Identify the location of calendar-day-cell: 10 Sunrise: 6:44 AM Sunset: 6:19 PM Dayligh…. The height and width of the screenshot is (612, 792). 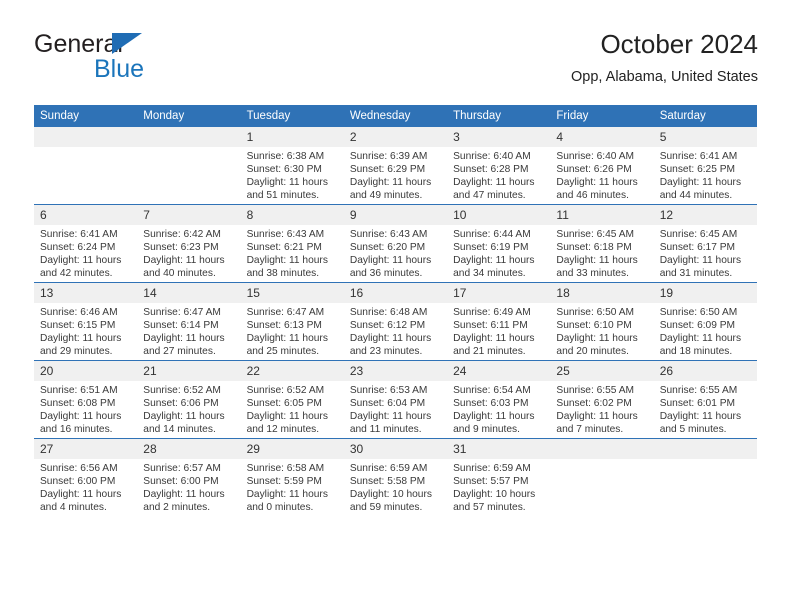
(499, 243).